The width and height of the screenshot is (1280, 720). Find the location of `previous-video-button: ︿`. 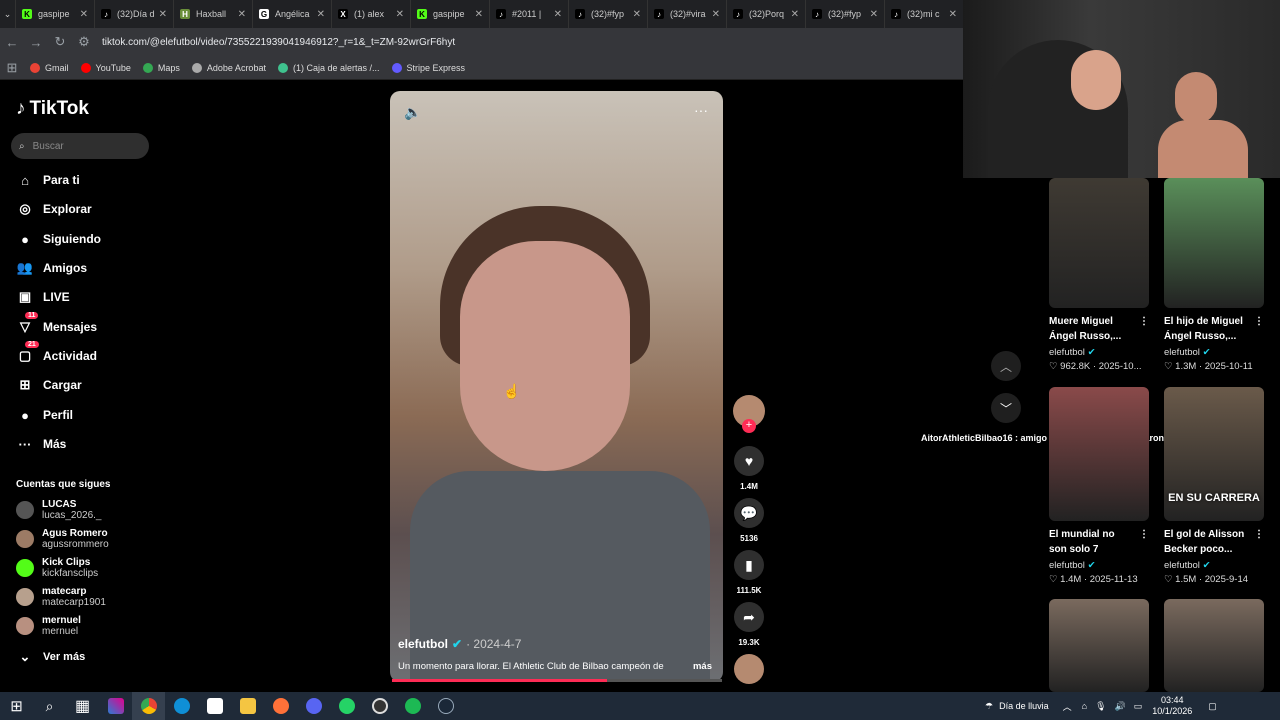

previous-video-button: ︿ is located at coordinates (1006, 366).